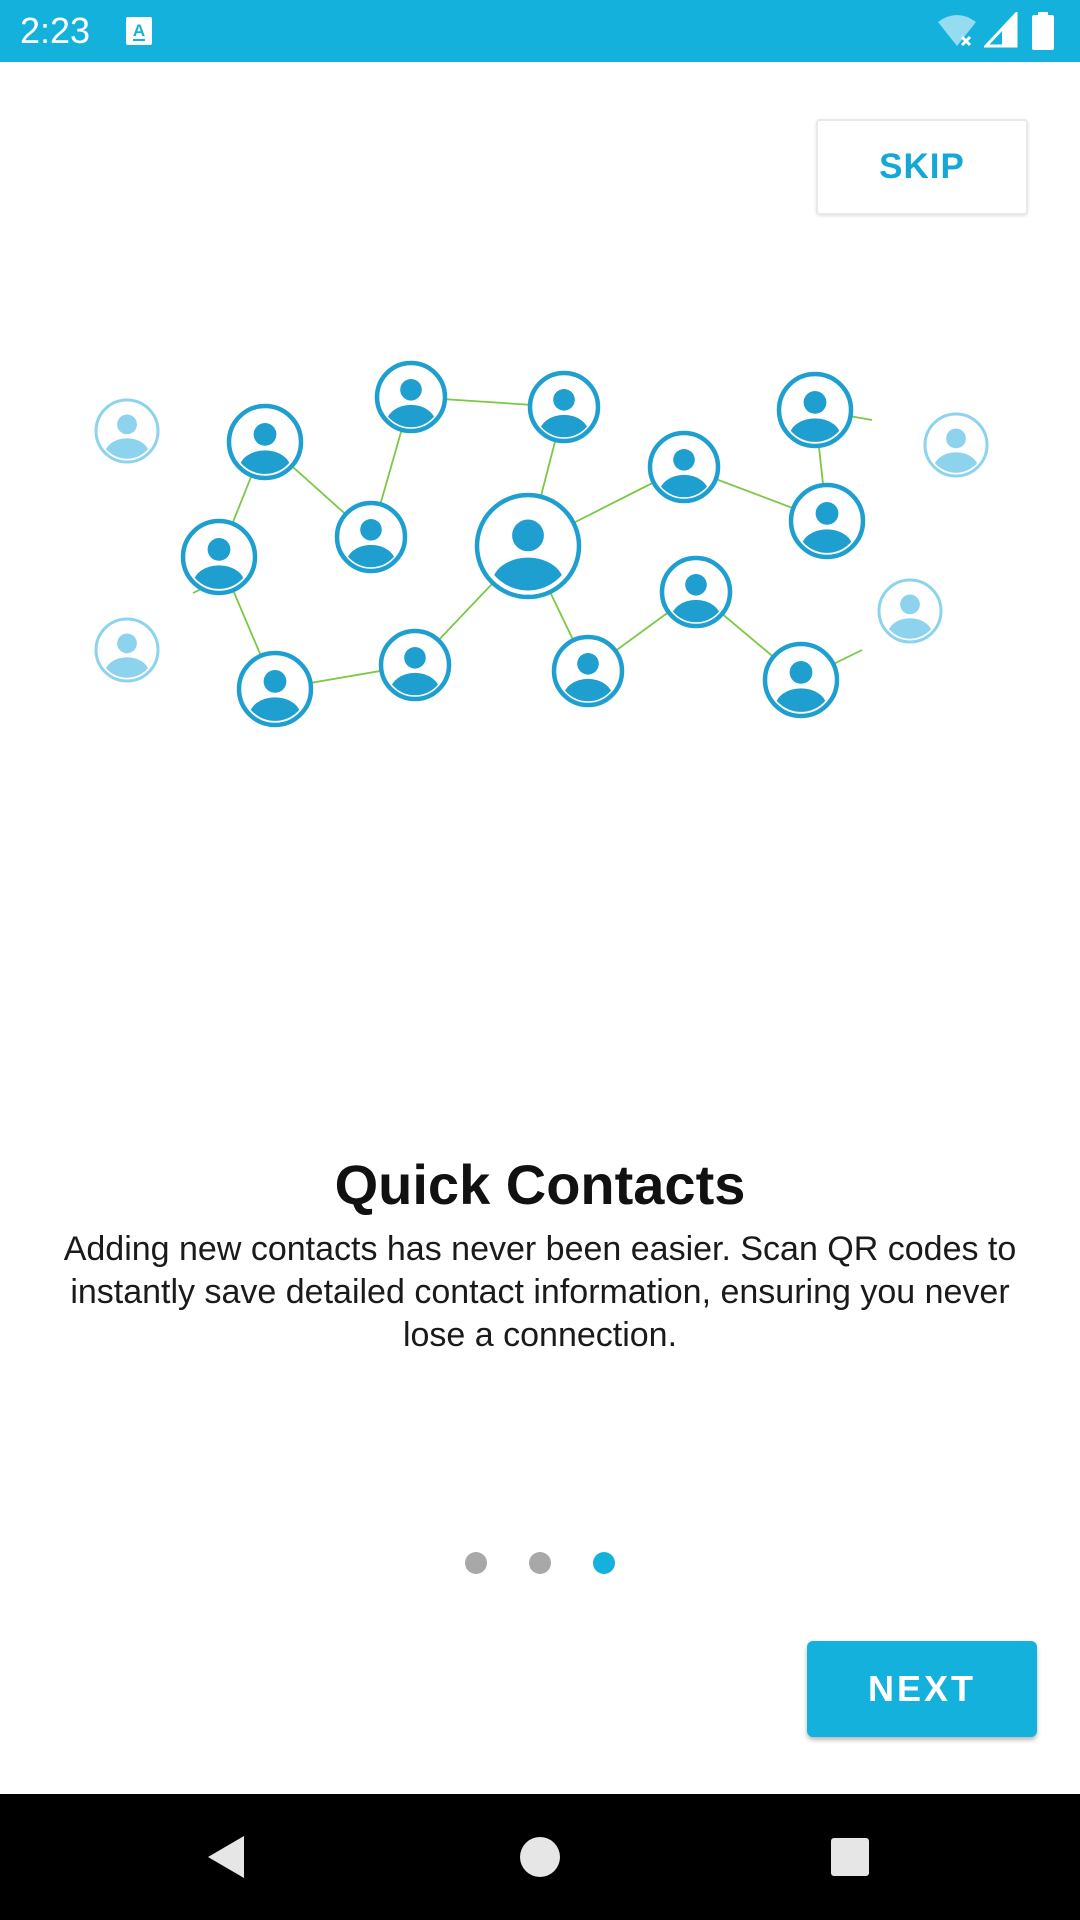 This screenshot has height=1920, width=1080. I want to click on wifi-off-icon, so click(957, 31).